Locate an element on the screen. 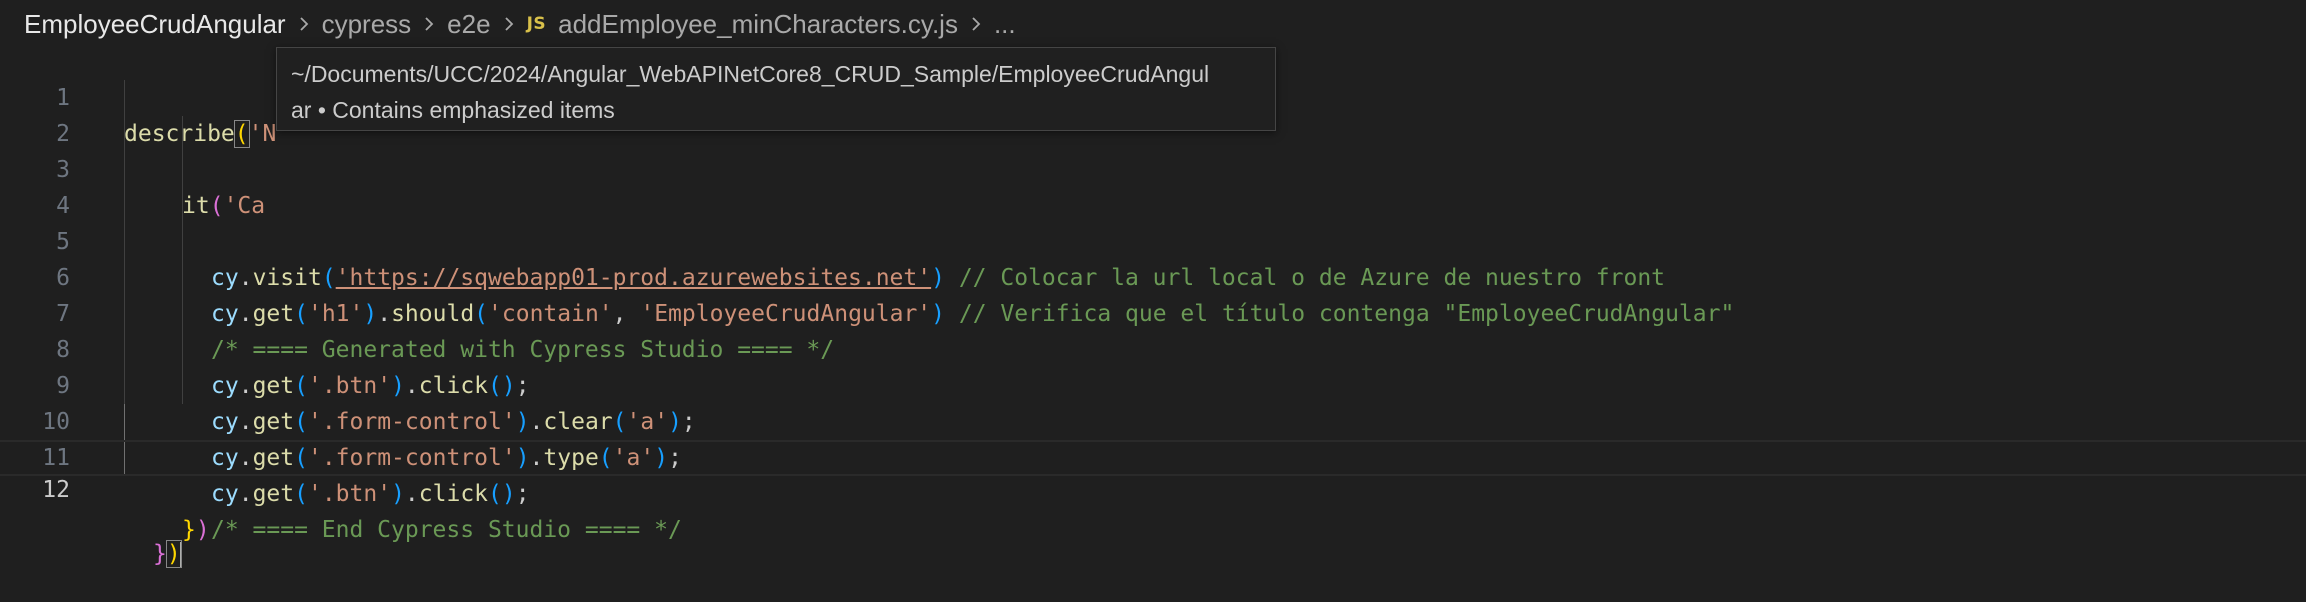  code-token: click is located at coordinates (453, 494).